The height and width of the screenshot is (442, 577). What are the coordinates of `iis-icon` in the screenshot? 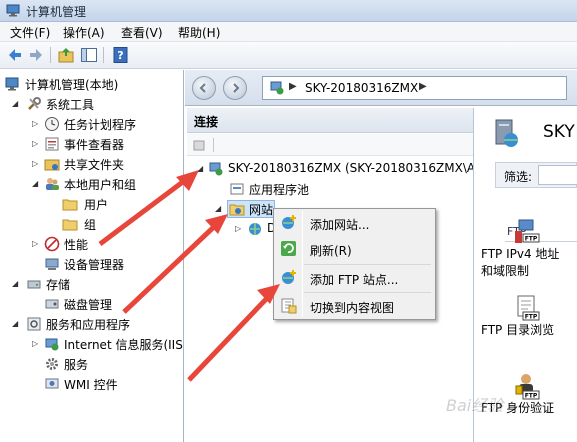 It's located at (52, 344).